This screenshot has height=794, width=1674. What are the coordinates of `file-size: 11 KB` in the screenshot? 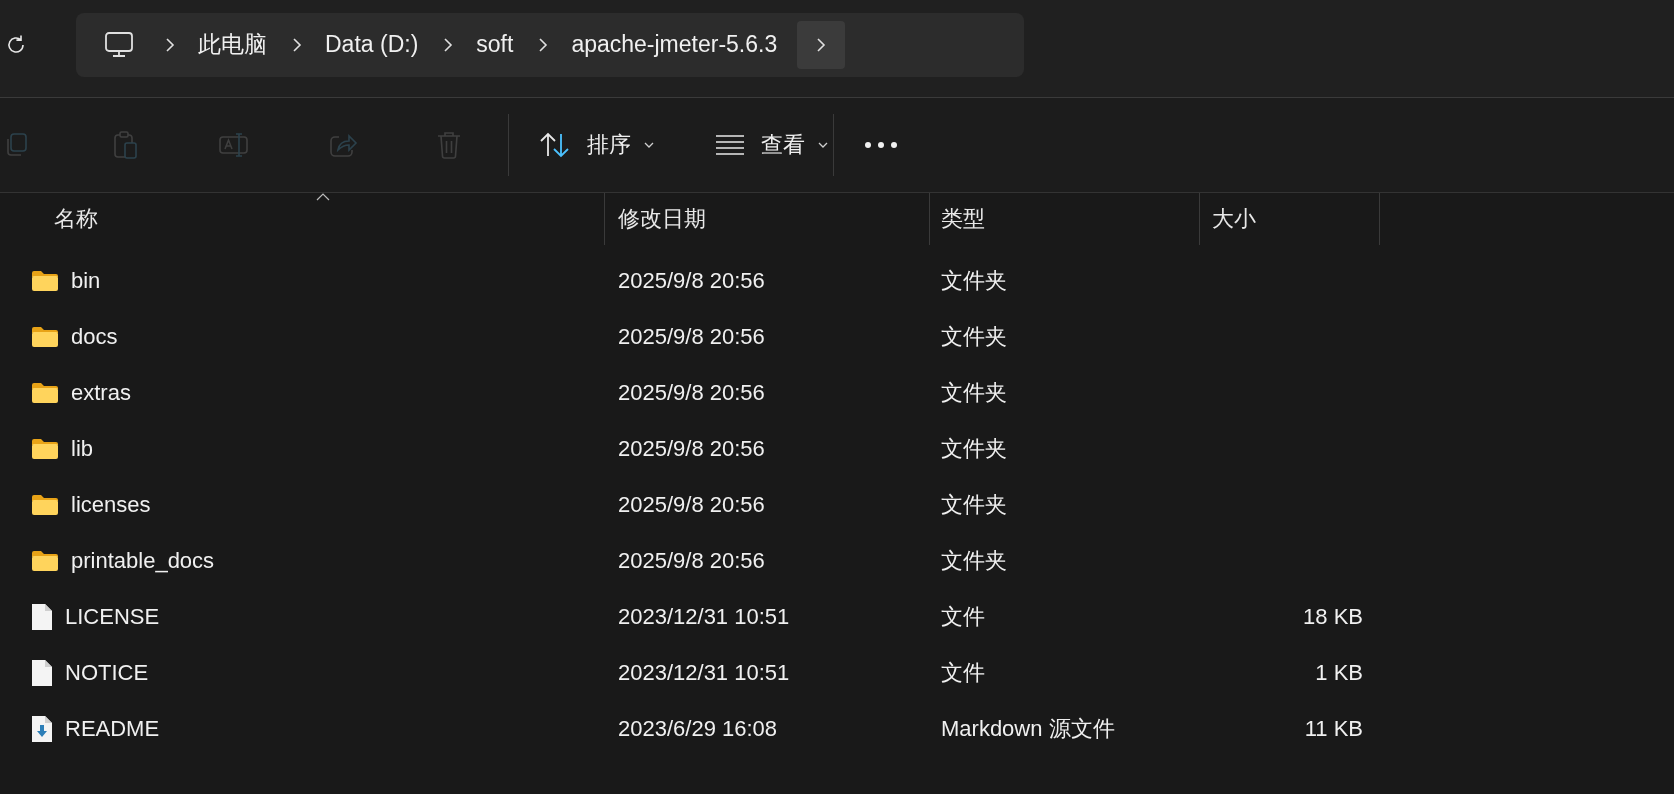 It's located at (1333, 729).